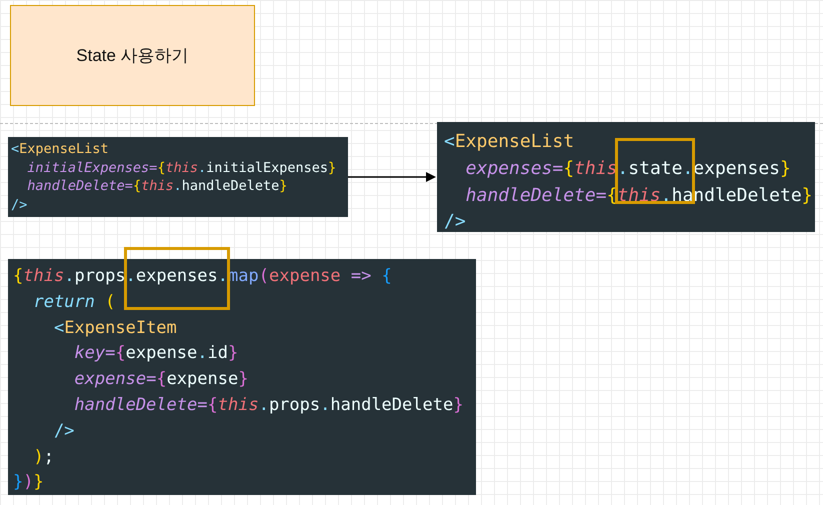 This screenshot has width=823, height=505. Describe the element at coordinates (627, 168) in the screenshot. I see `code-line: expenses={this.state.expenses}` at that location.